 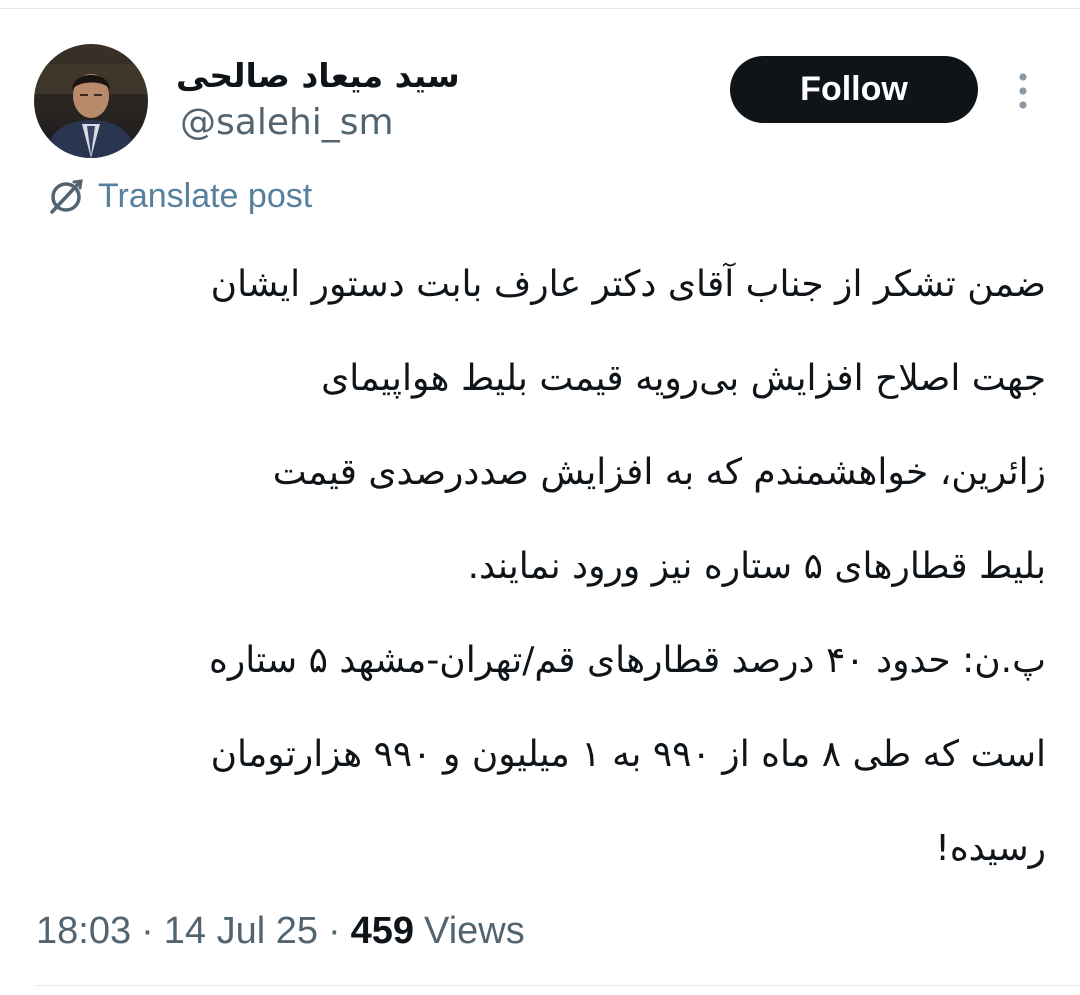 What do you see at coordinates (326, 76) in the screenshot?
I see `author-display-name: سید میعاد صالحی` at bounding box center [326, 76].